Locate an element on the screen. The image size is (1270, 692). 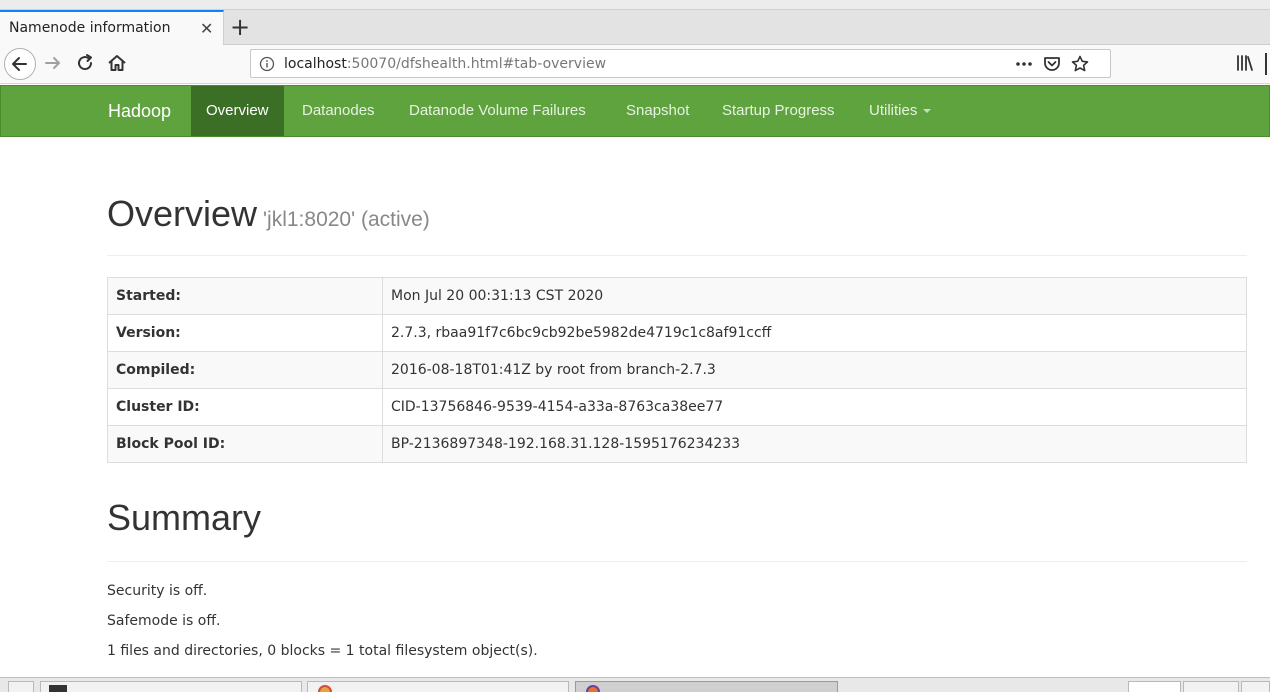
row-label: Compiled: is located at coordinates (245, 370).